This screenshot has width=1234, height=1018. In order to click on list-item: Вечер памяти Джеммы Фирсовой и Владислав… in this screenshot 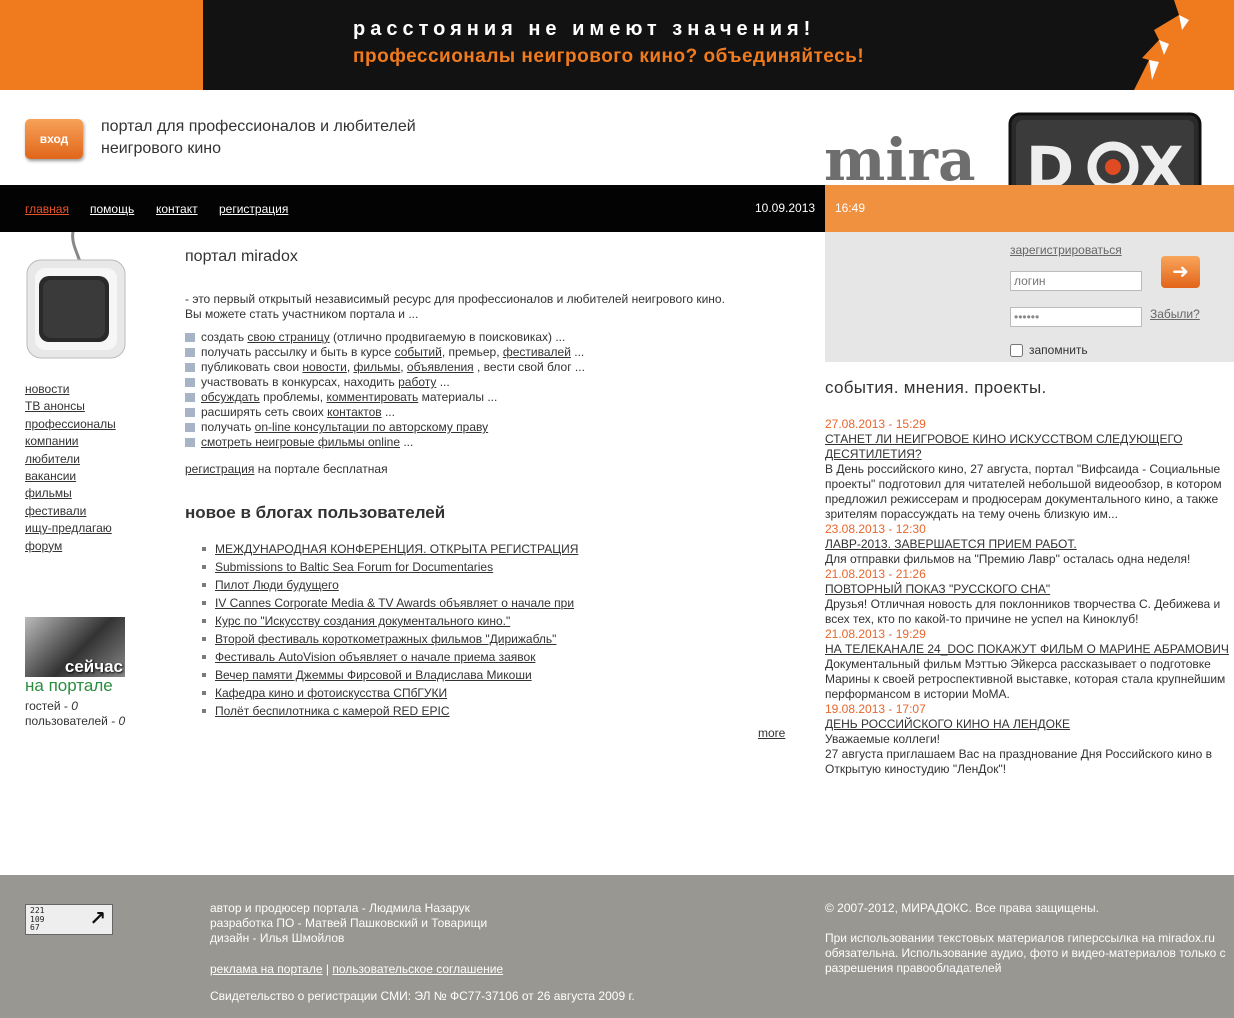, I will do `click(490, 675)`.